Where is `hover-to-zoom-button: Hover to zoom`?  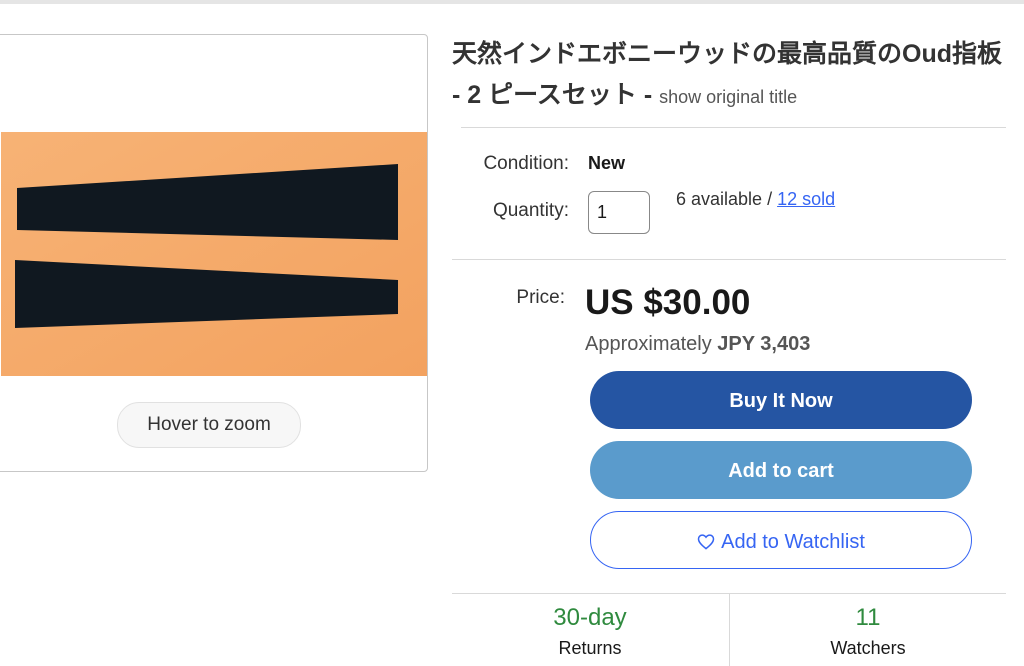
hover-to-zoom-button: Hover to zoom is located at coordinates (209, 425).